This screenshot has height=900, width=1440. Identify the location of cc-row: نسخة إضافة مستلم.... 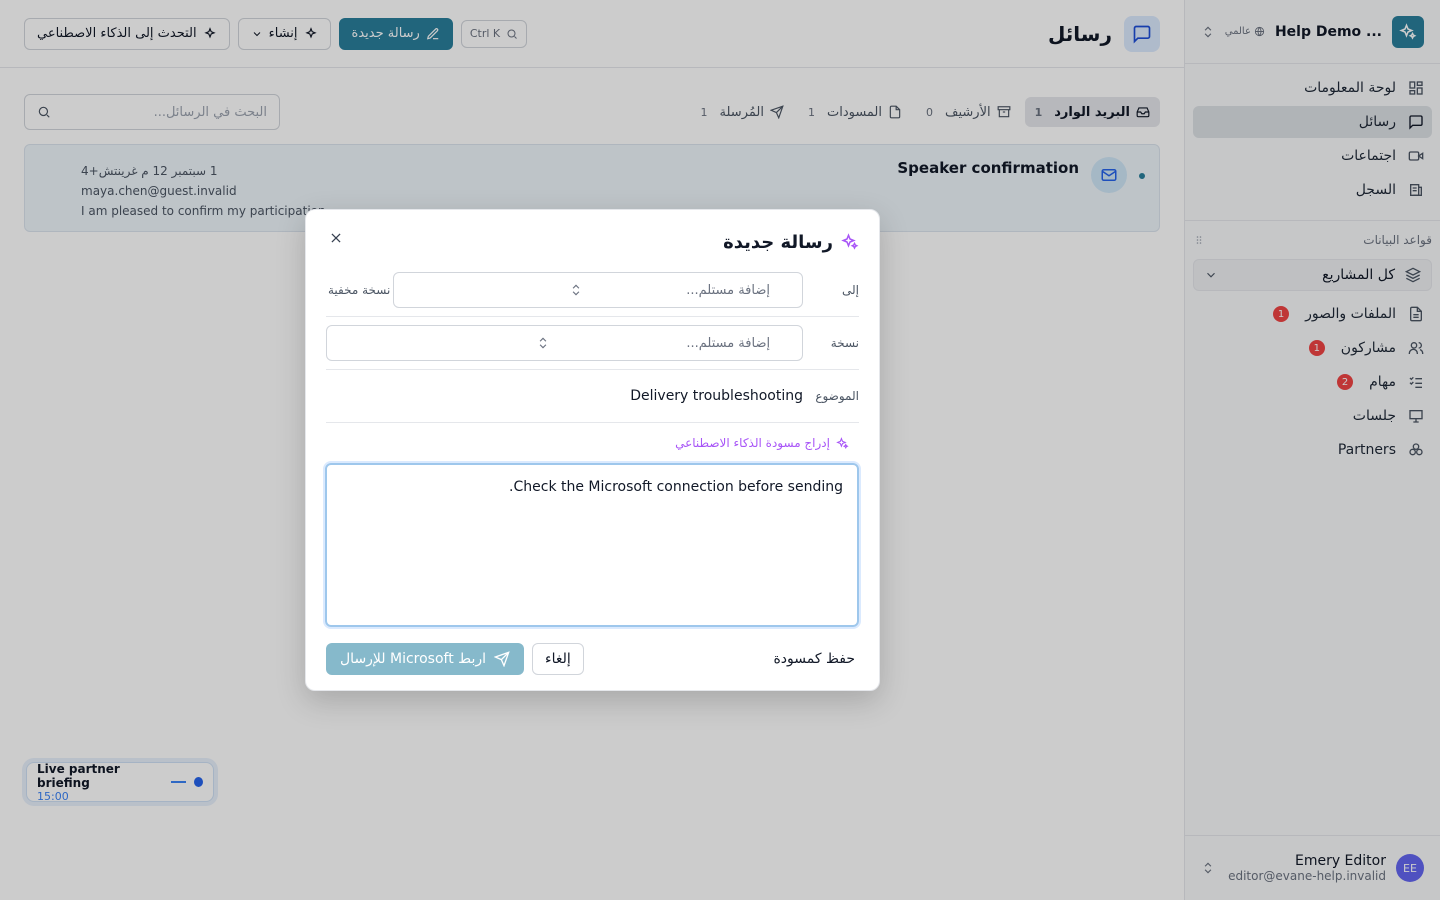
(592, 343).